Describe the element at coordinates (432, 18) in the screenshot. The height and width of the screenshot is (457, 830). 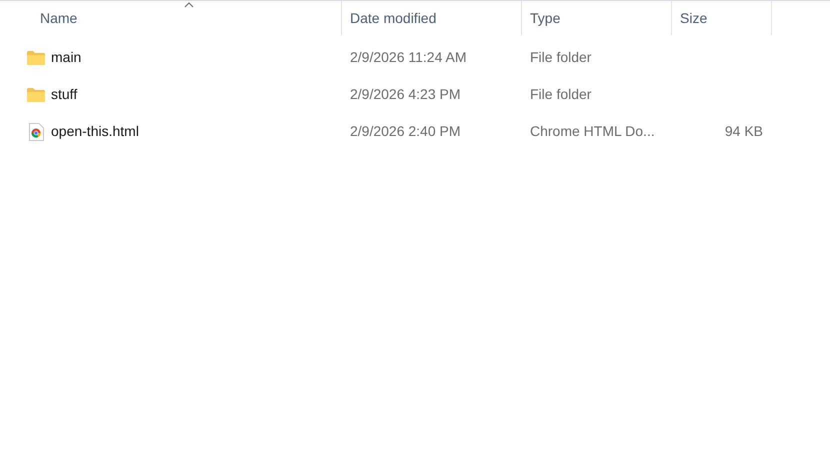
I see `column-header: Date modified` at that location.